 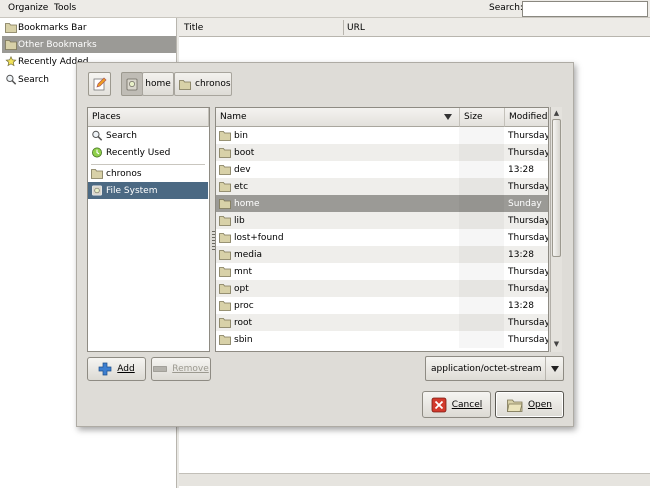 I want to click on search-icon, so click(x=97, y=135).